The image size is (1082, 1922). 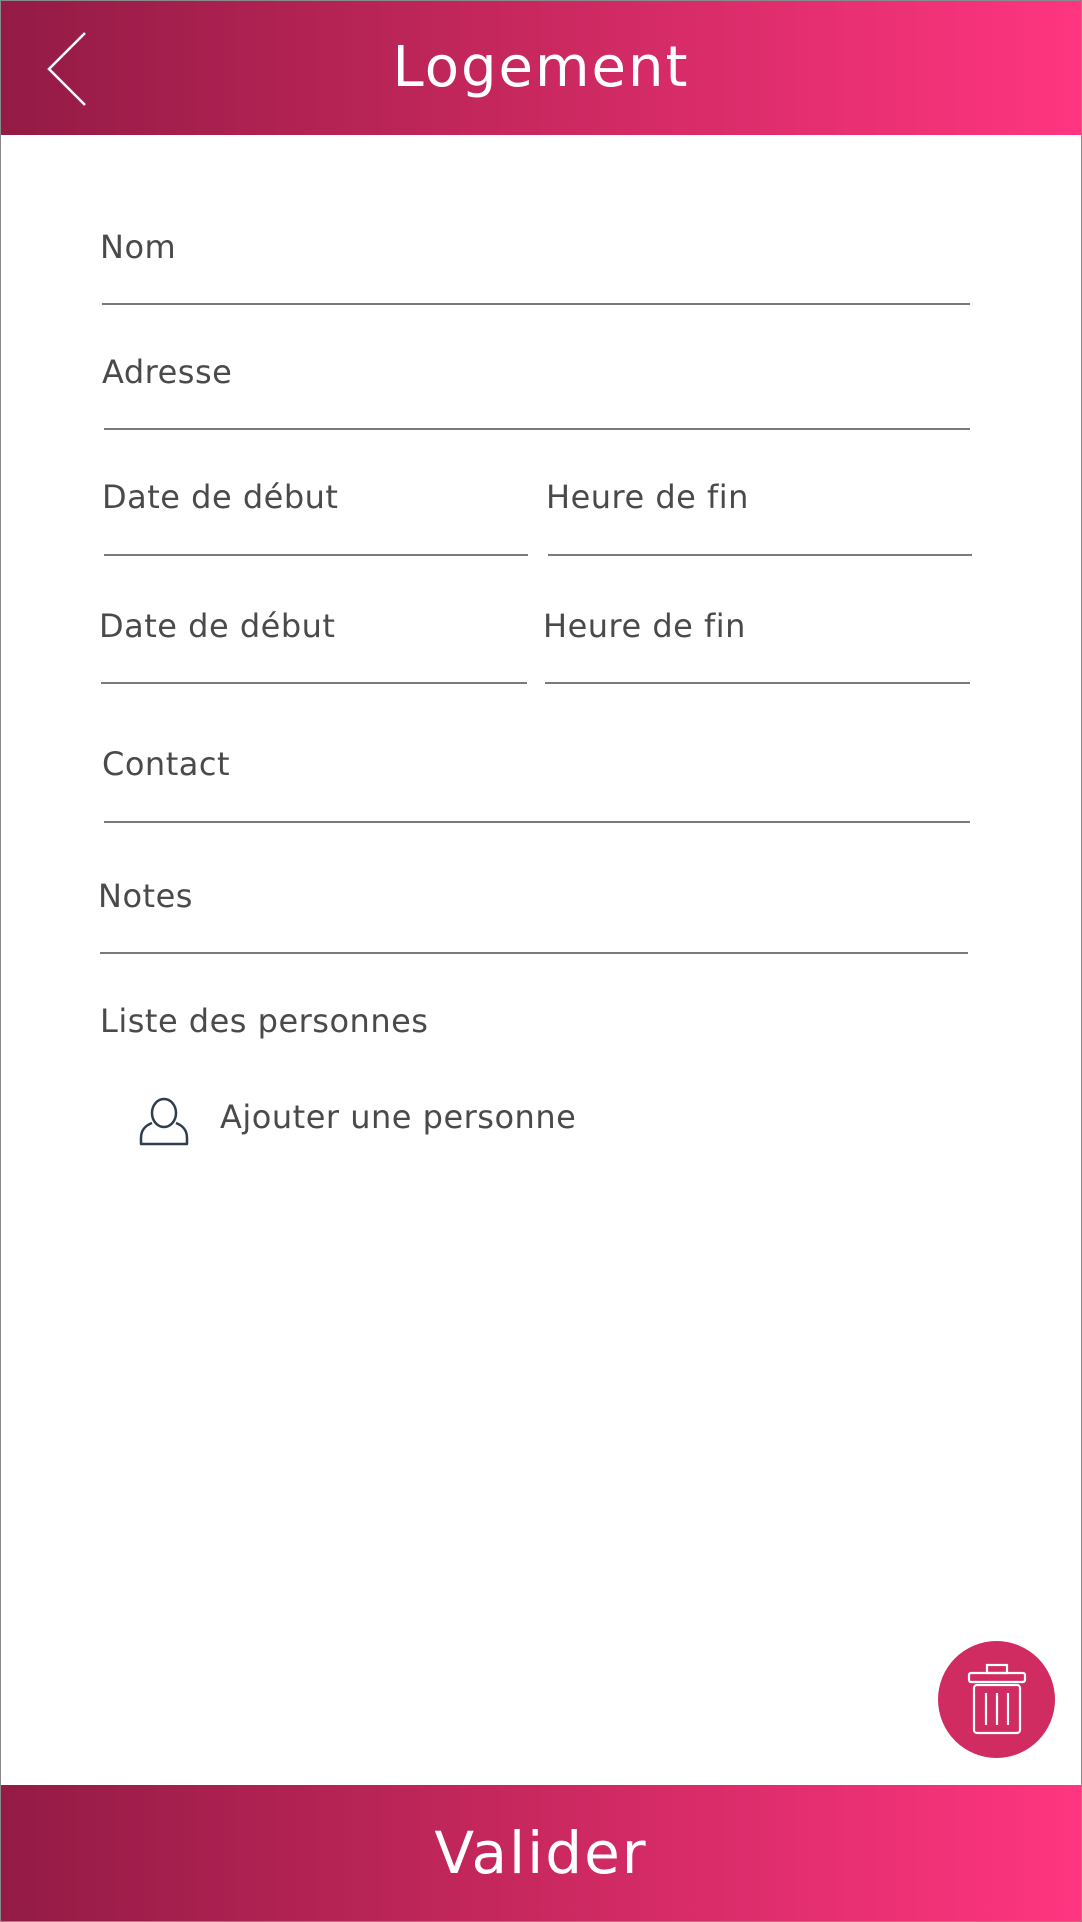 I want to click on start-date-field-1: Date de début, so click(x=315, y=518).